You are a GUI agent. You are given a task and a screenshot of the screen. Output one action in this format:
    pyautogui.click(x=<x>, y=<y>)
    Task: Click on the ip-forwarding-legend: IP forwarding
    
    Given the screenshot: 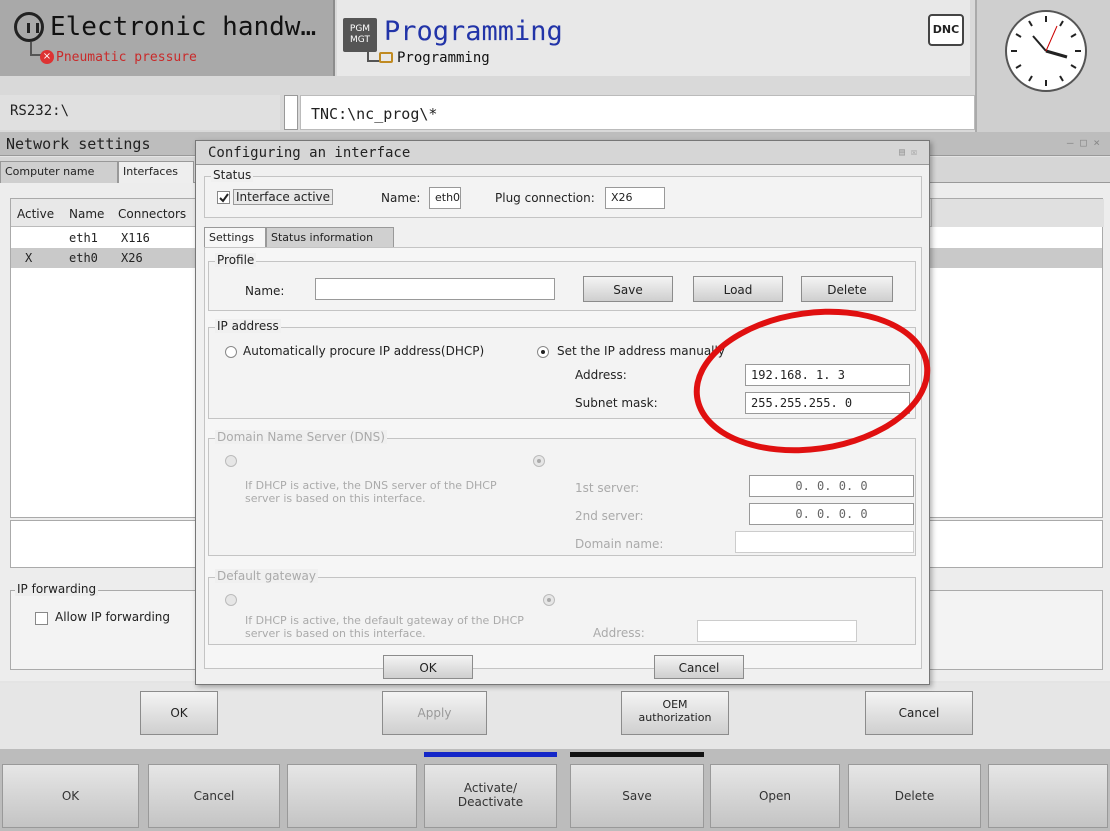 What is the action you would take?
    pyautogui.click(x=57, y=589)
    